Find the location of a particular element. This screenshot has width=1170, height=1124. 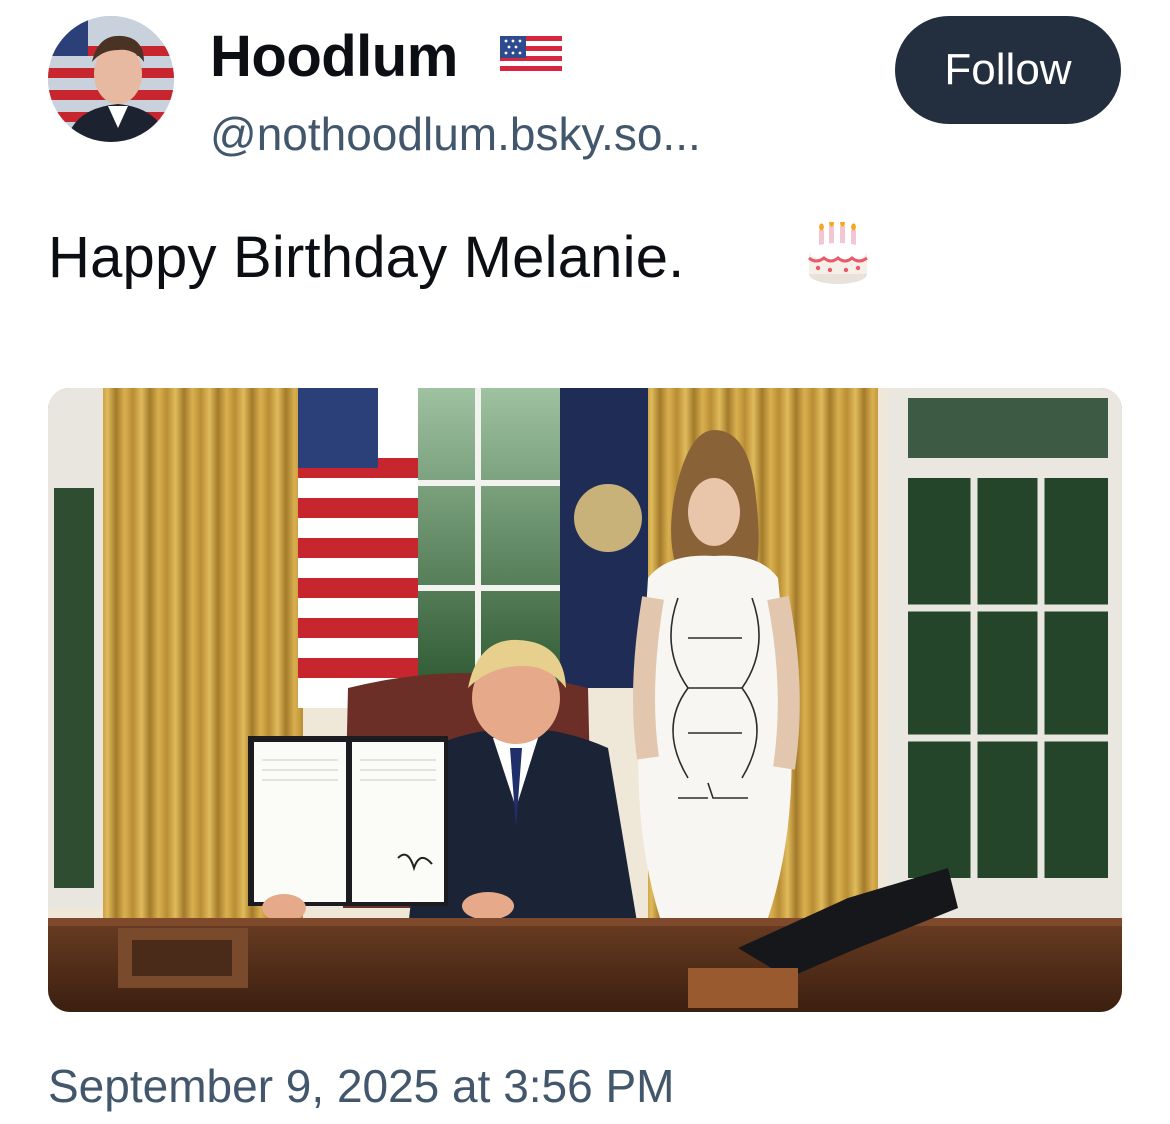

post-text: Happy Birthday Melanie. is located at coordinates (366, 257).